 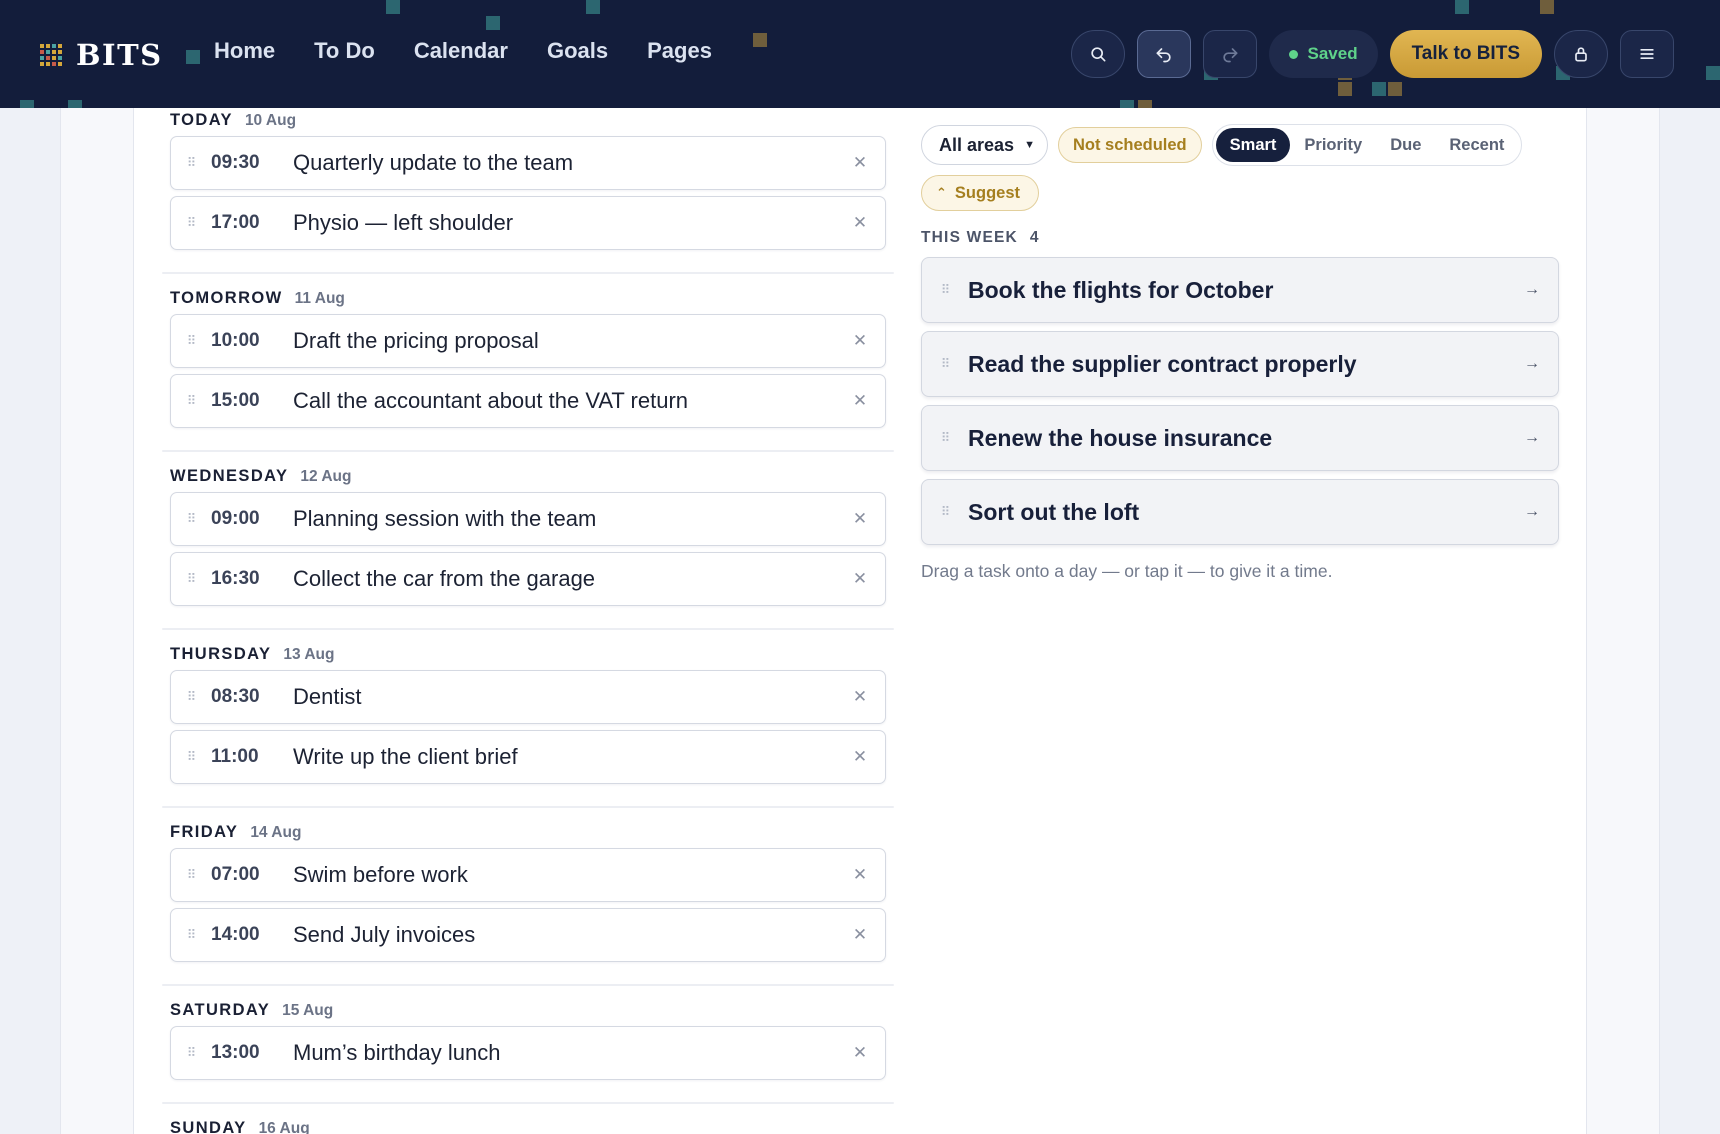 What do you see at coordinates (987, 192) in the screenshot?
I see `suggest-label: Suggest` at bounding box center [987, 192].